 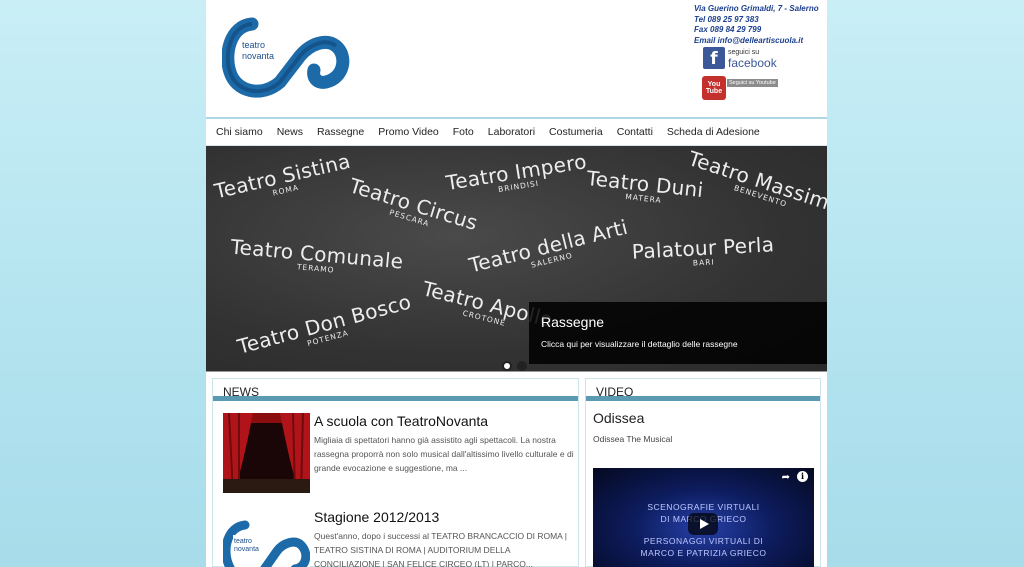 I want to click on nav-contatti: Contatti, so click(x=635, y=132).